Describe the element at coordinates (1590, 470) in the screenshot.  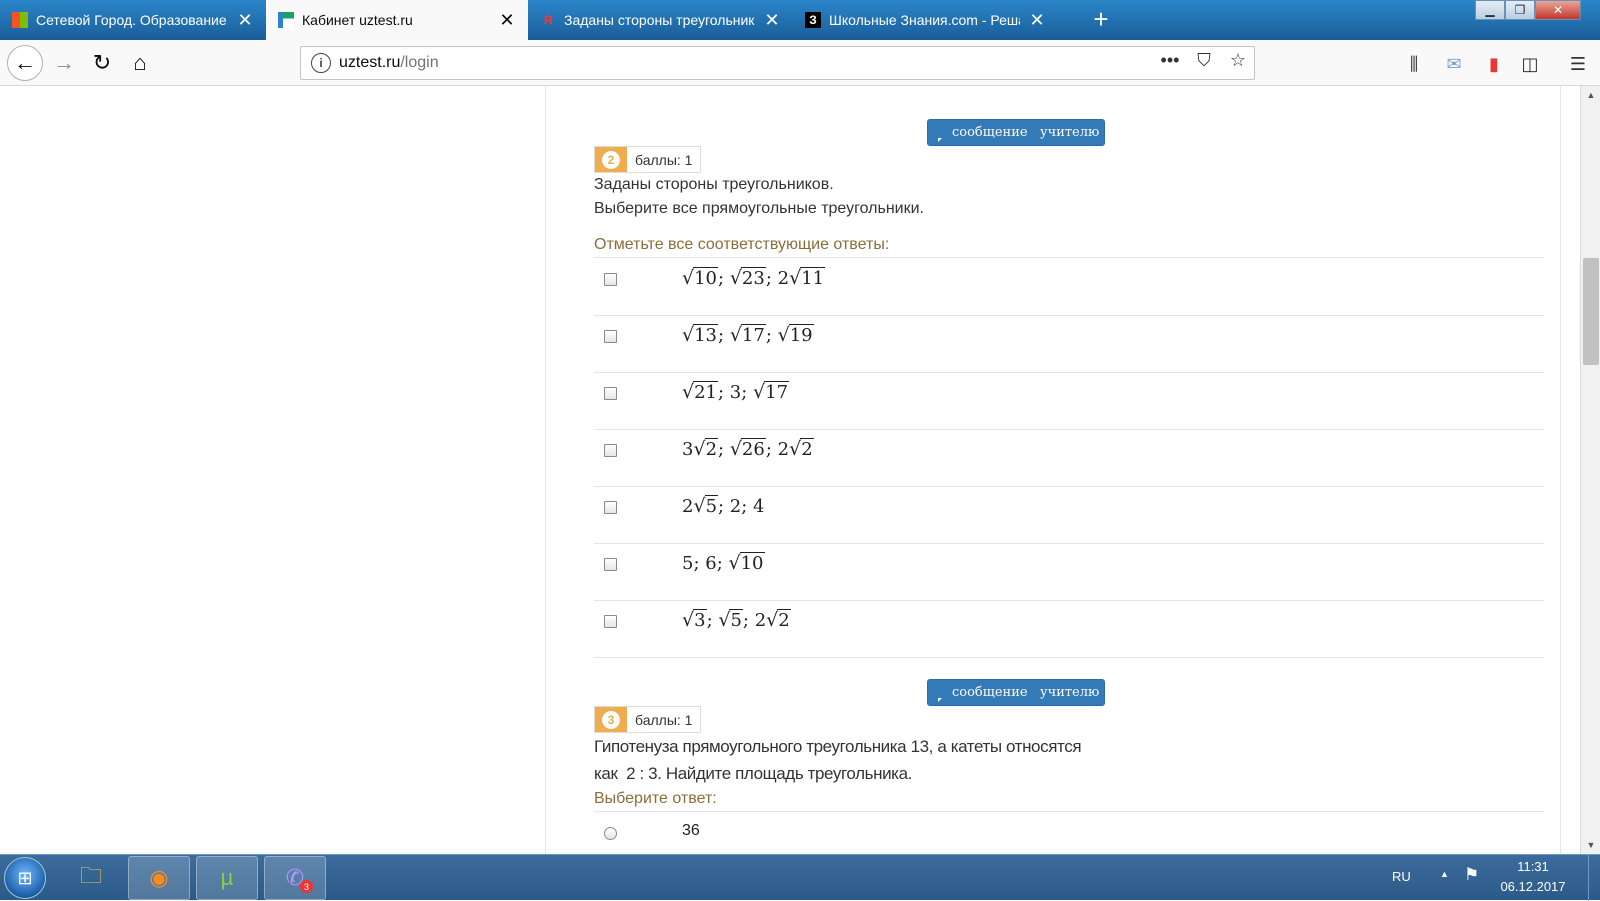
I see `vertical-scrollbar: ▲ ▼` at that location.